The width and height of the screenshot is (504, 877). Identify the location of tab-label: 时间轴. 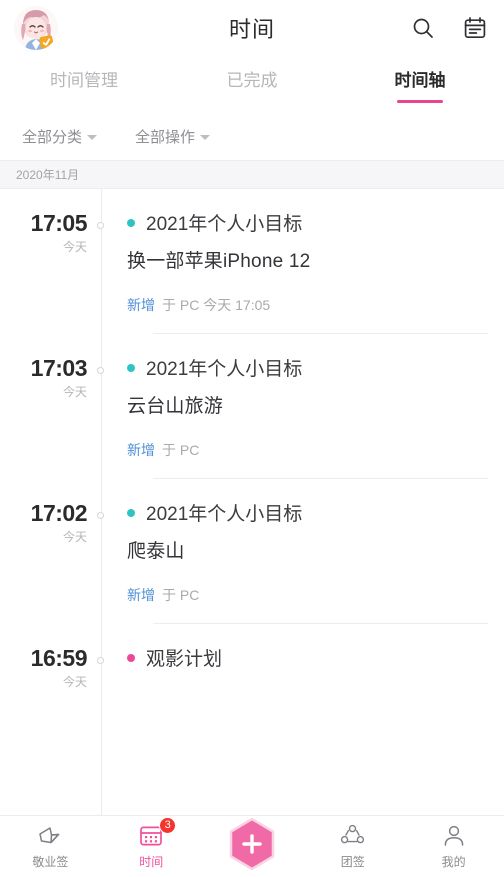
(420, 80).